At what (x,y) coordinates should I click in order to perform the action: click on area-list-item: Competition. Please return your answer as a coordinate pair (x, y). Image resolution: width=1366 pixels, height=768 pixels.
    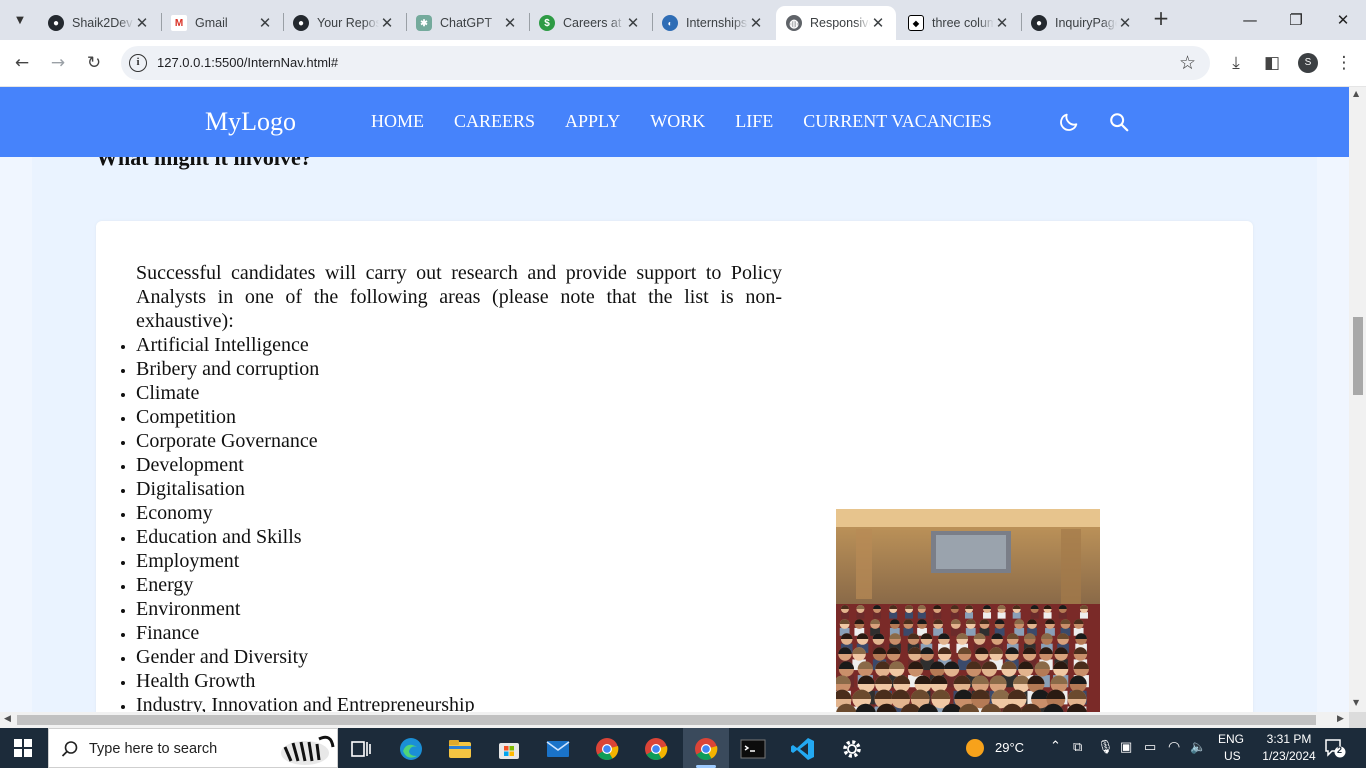
    Looking at the image, I should click on (459, 417).